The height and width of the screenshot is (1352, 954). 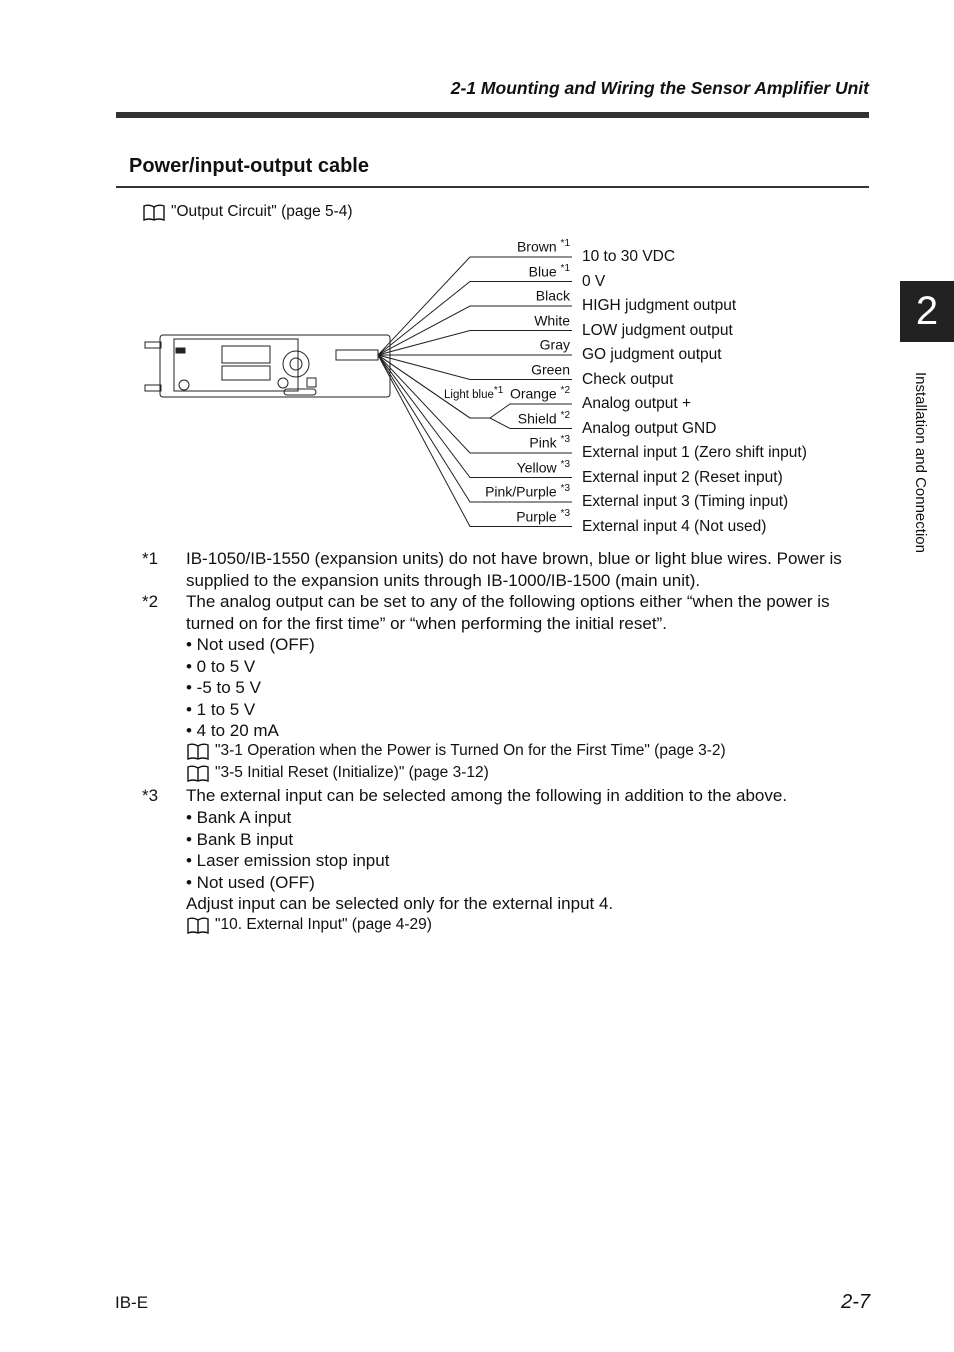 I want to click on wire-function-label: Analog output +, so click(x=637, y=403).